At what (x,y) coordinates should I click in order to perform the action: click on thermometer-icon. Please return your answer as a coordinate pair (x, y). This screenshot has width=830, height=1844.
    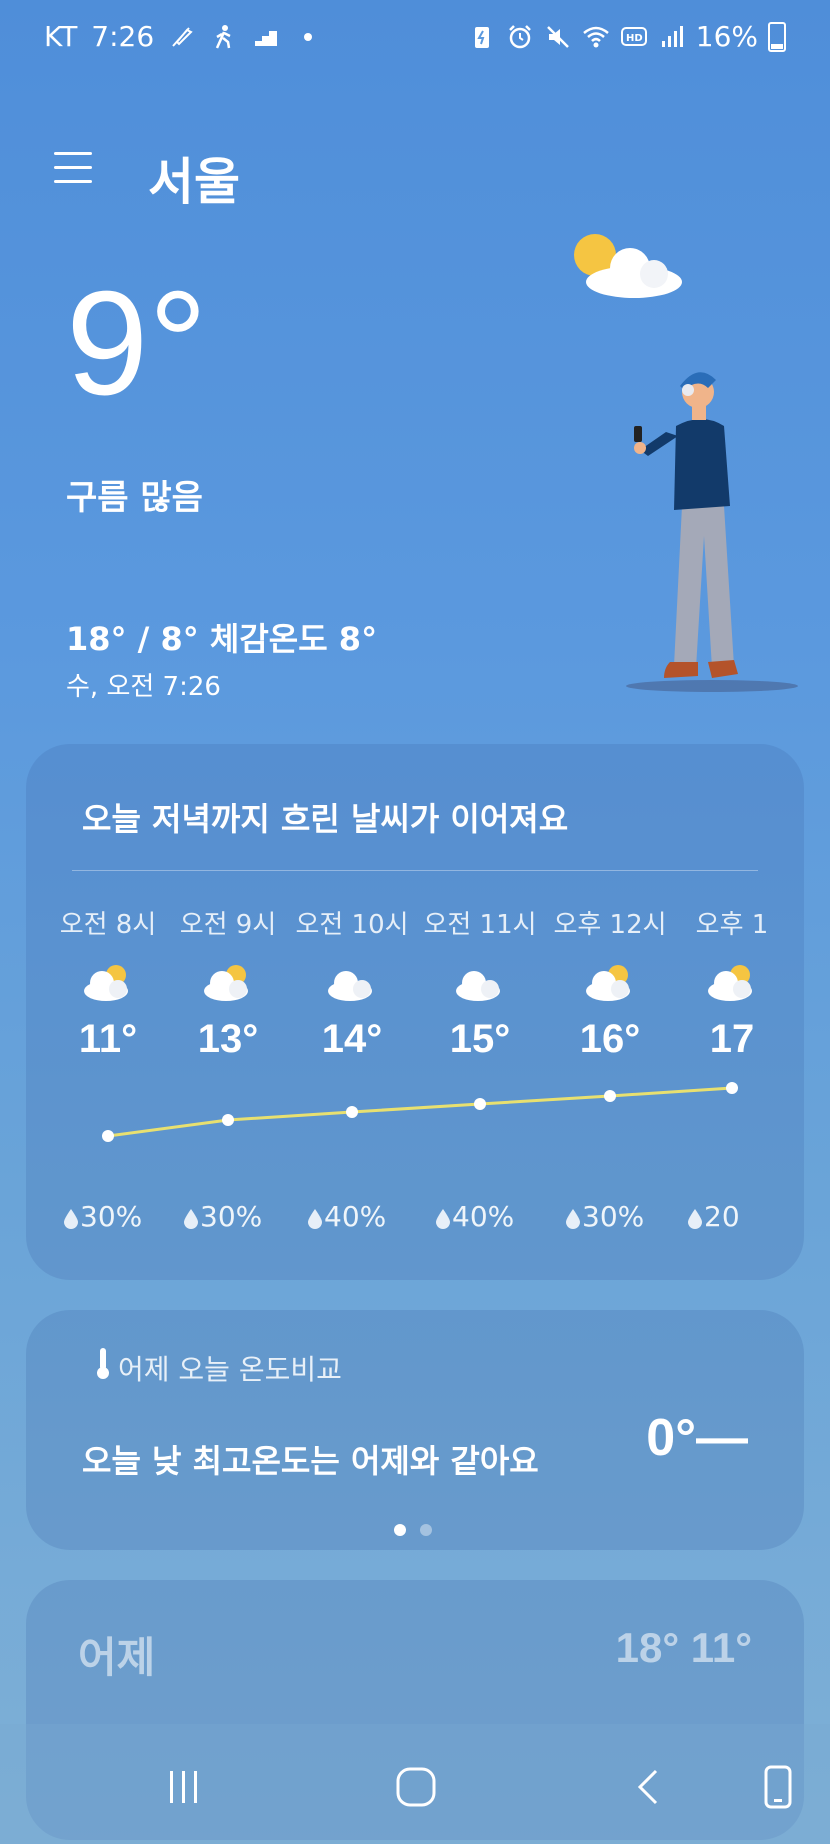
    Looking at the image, I should click on (103, 1363).